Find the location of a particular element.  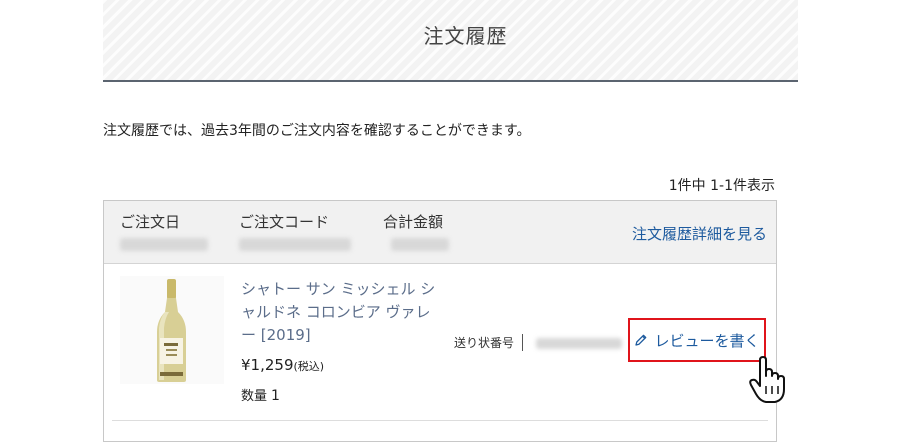

product-quantity: 数量 1 is located at coordinates (260, 394).